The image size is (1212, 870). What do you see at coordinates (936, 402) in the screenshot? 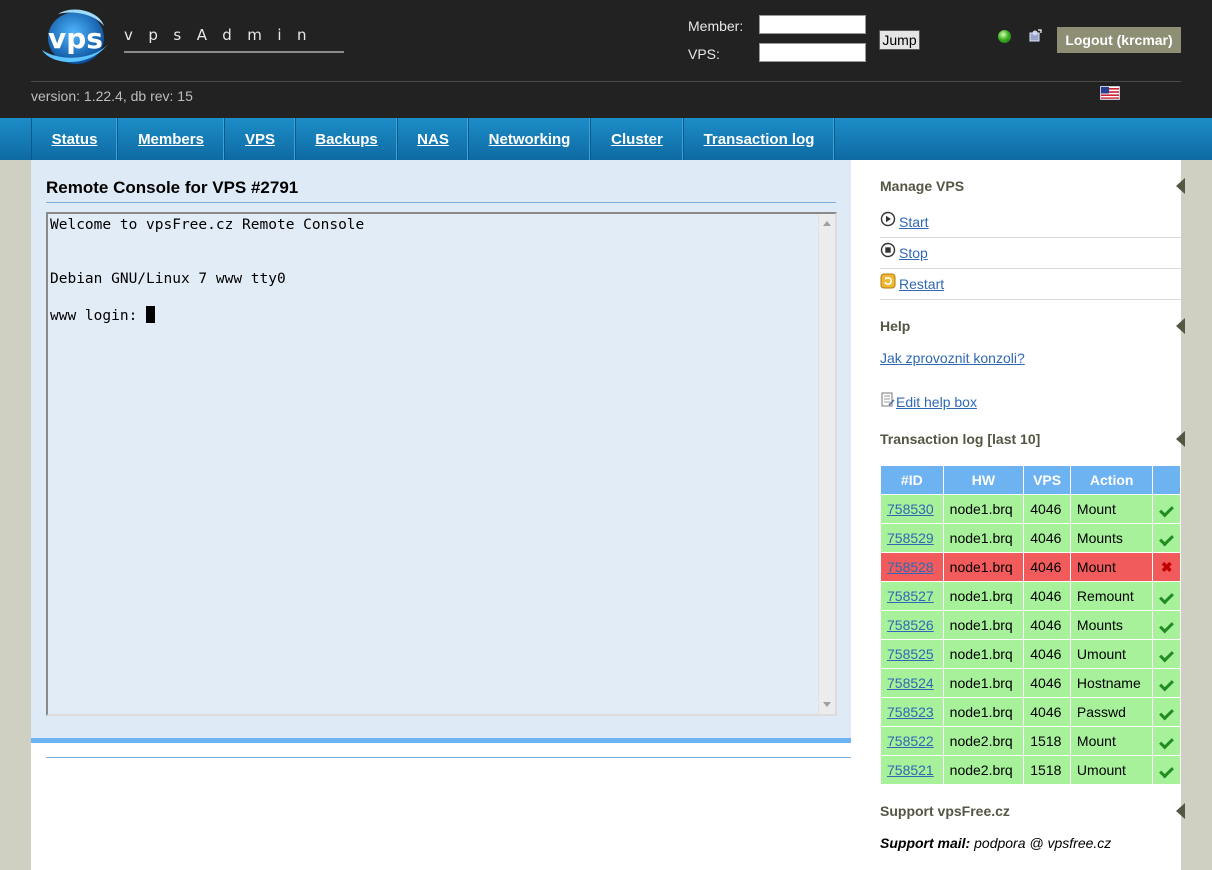
I see `edit-help-link: Edit help box` at bounding box center [936, 402].